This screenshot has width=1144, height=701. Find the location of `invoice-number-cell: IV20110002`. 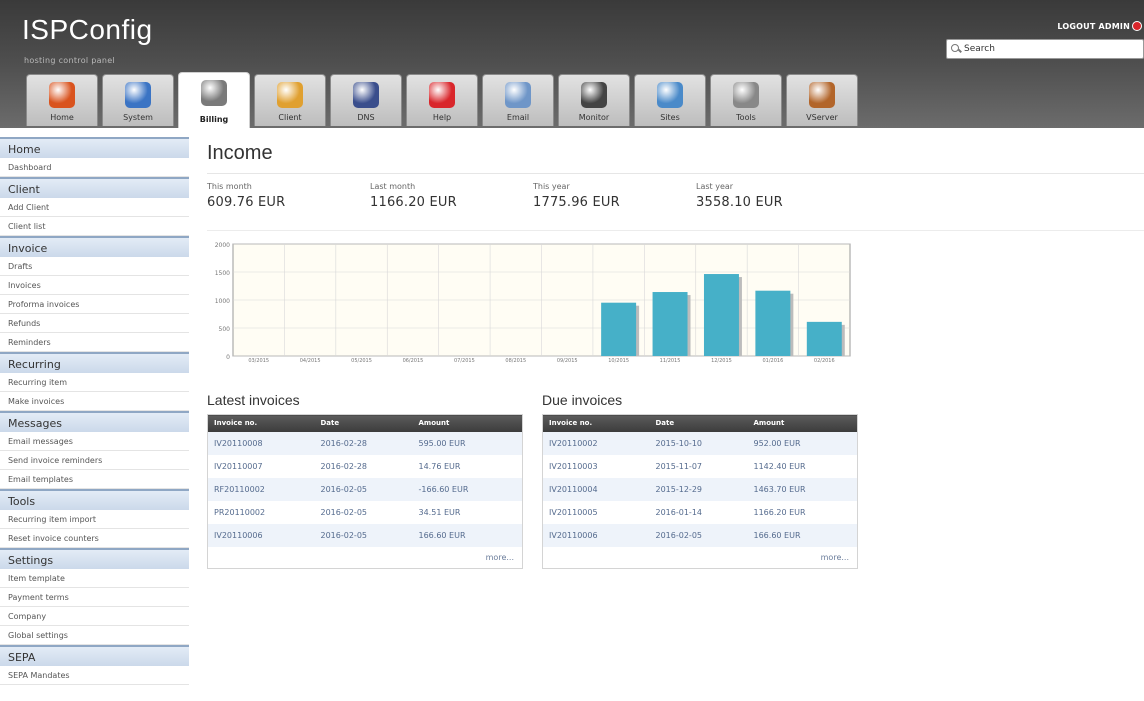

invoice-number-cell: IV20110002 is located at coordinates (596, 443).